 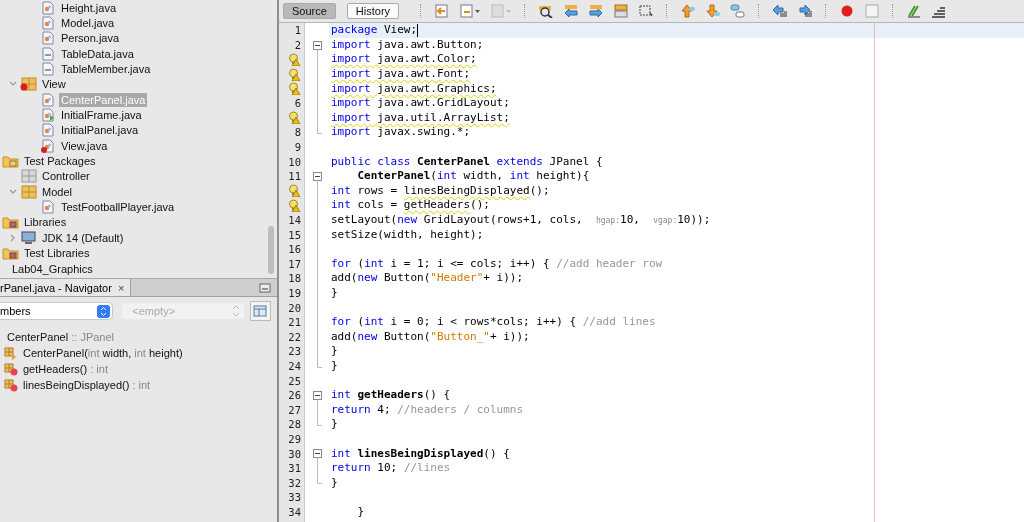 I want to click on class-header: CenterPanel :: JPanel, so click(x=60, y=337).